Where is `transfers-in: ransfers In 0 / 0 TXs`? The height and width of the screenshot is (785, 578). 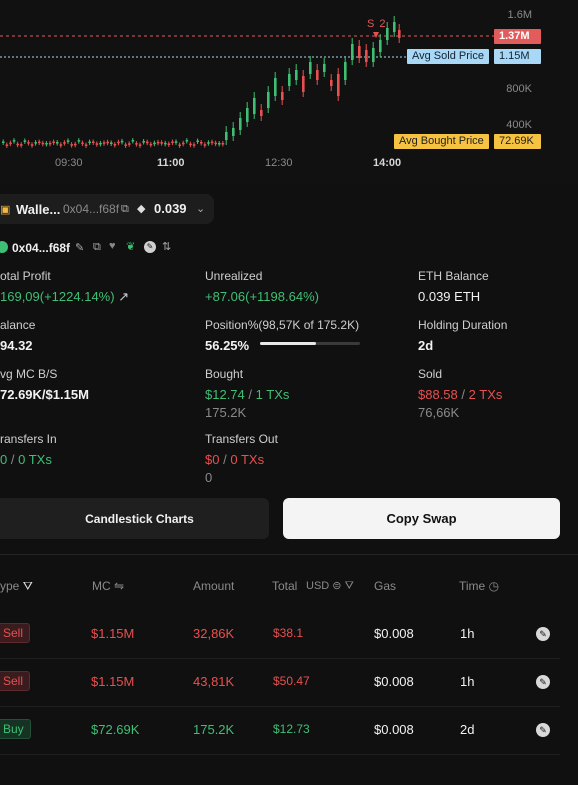 transfers-in: ransfers In 0 / 0 TXs is located at coordinates (28, 451).